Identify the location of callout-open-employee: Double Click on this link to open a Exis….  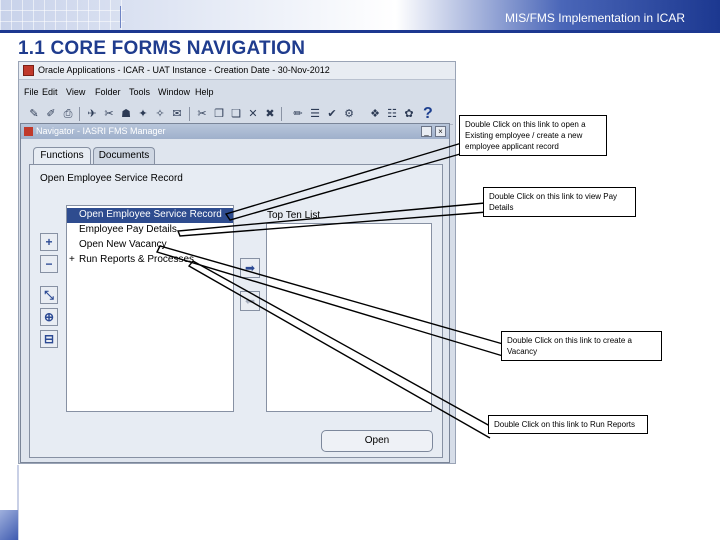
(533, 135).